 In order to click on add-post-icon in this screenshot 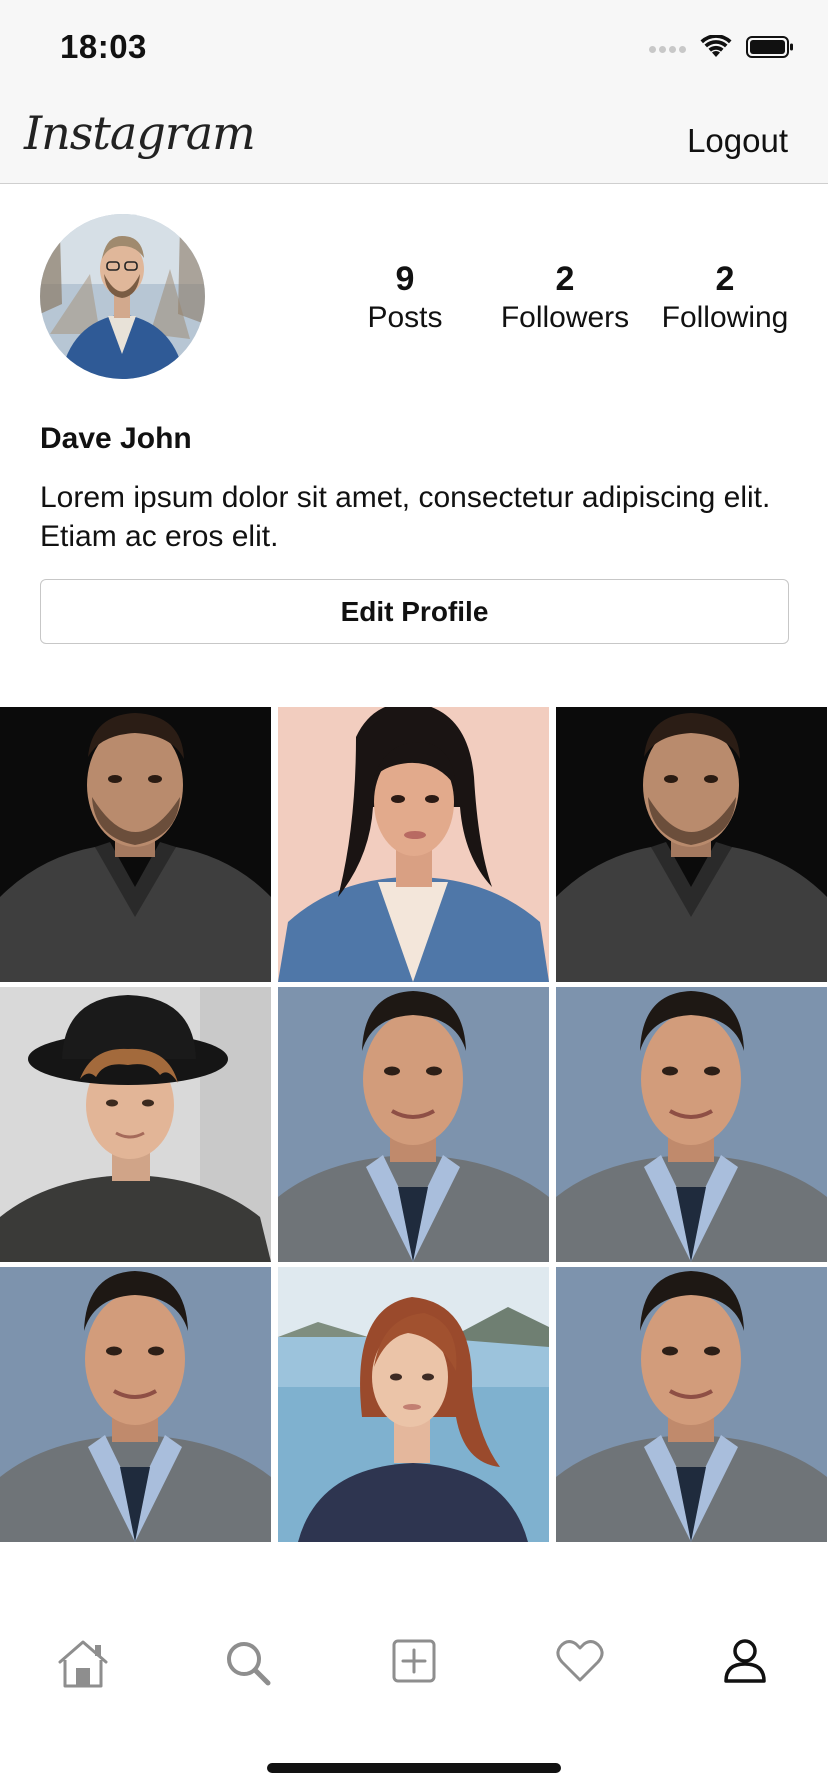, I will do `click(414, 1663)`.